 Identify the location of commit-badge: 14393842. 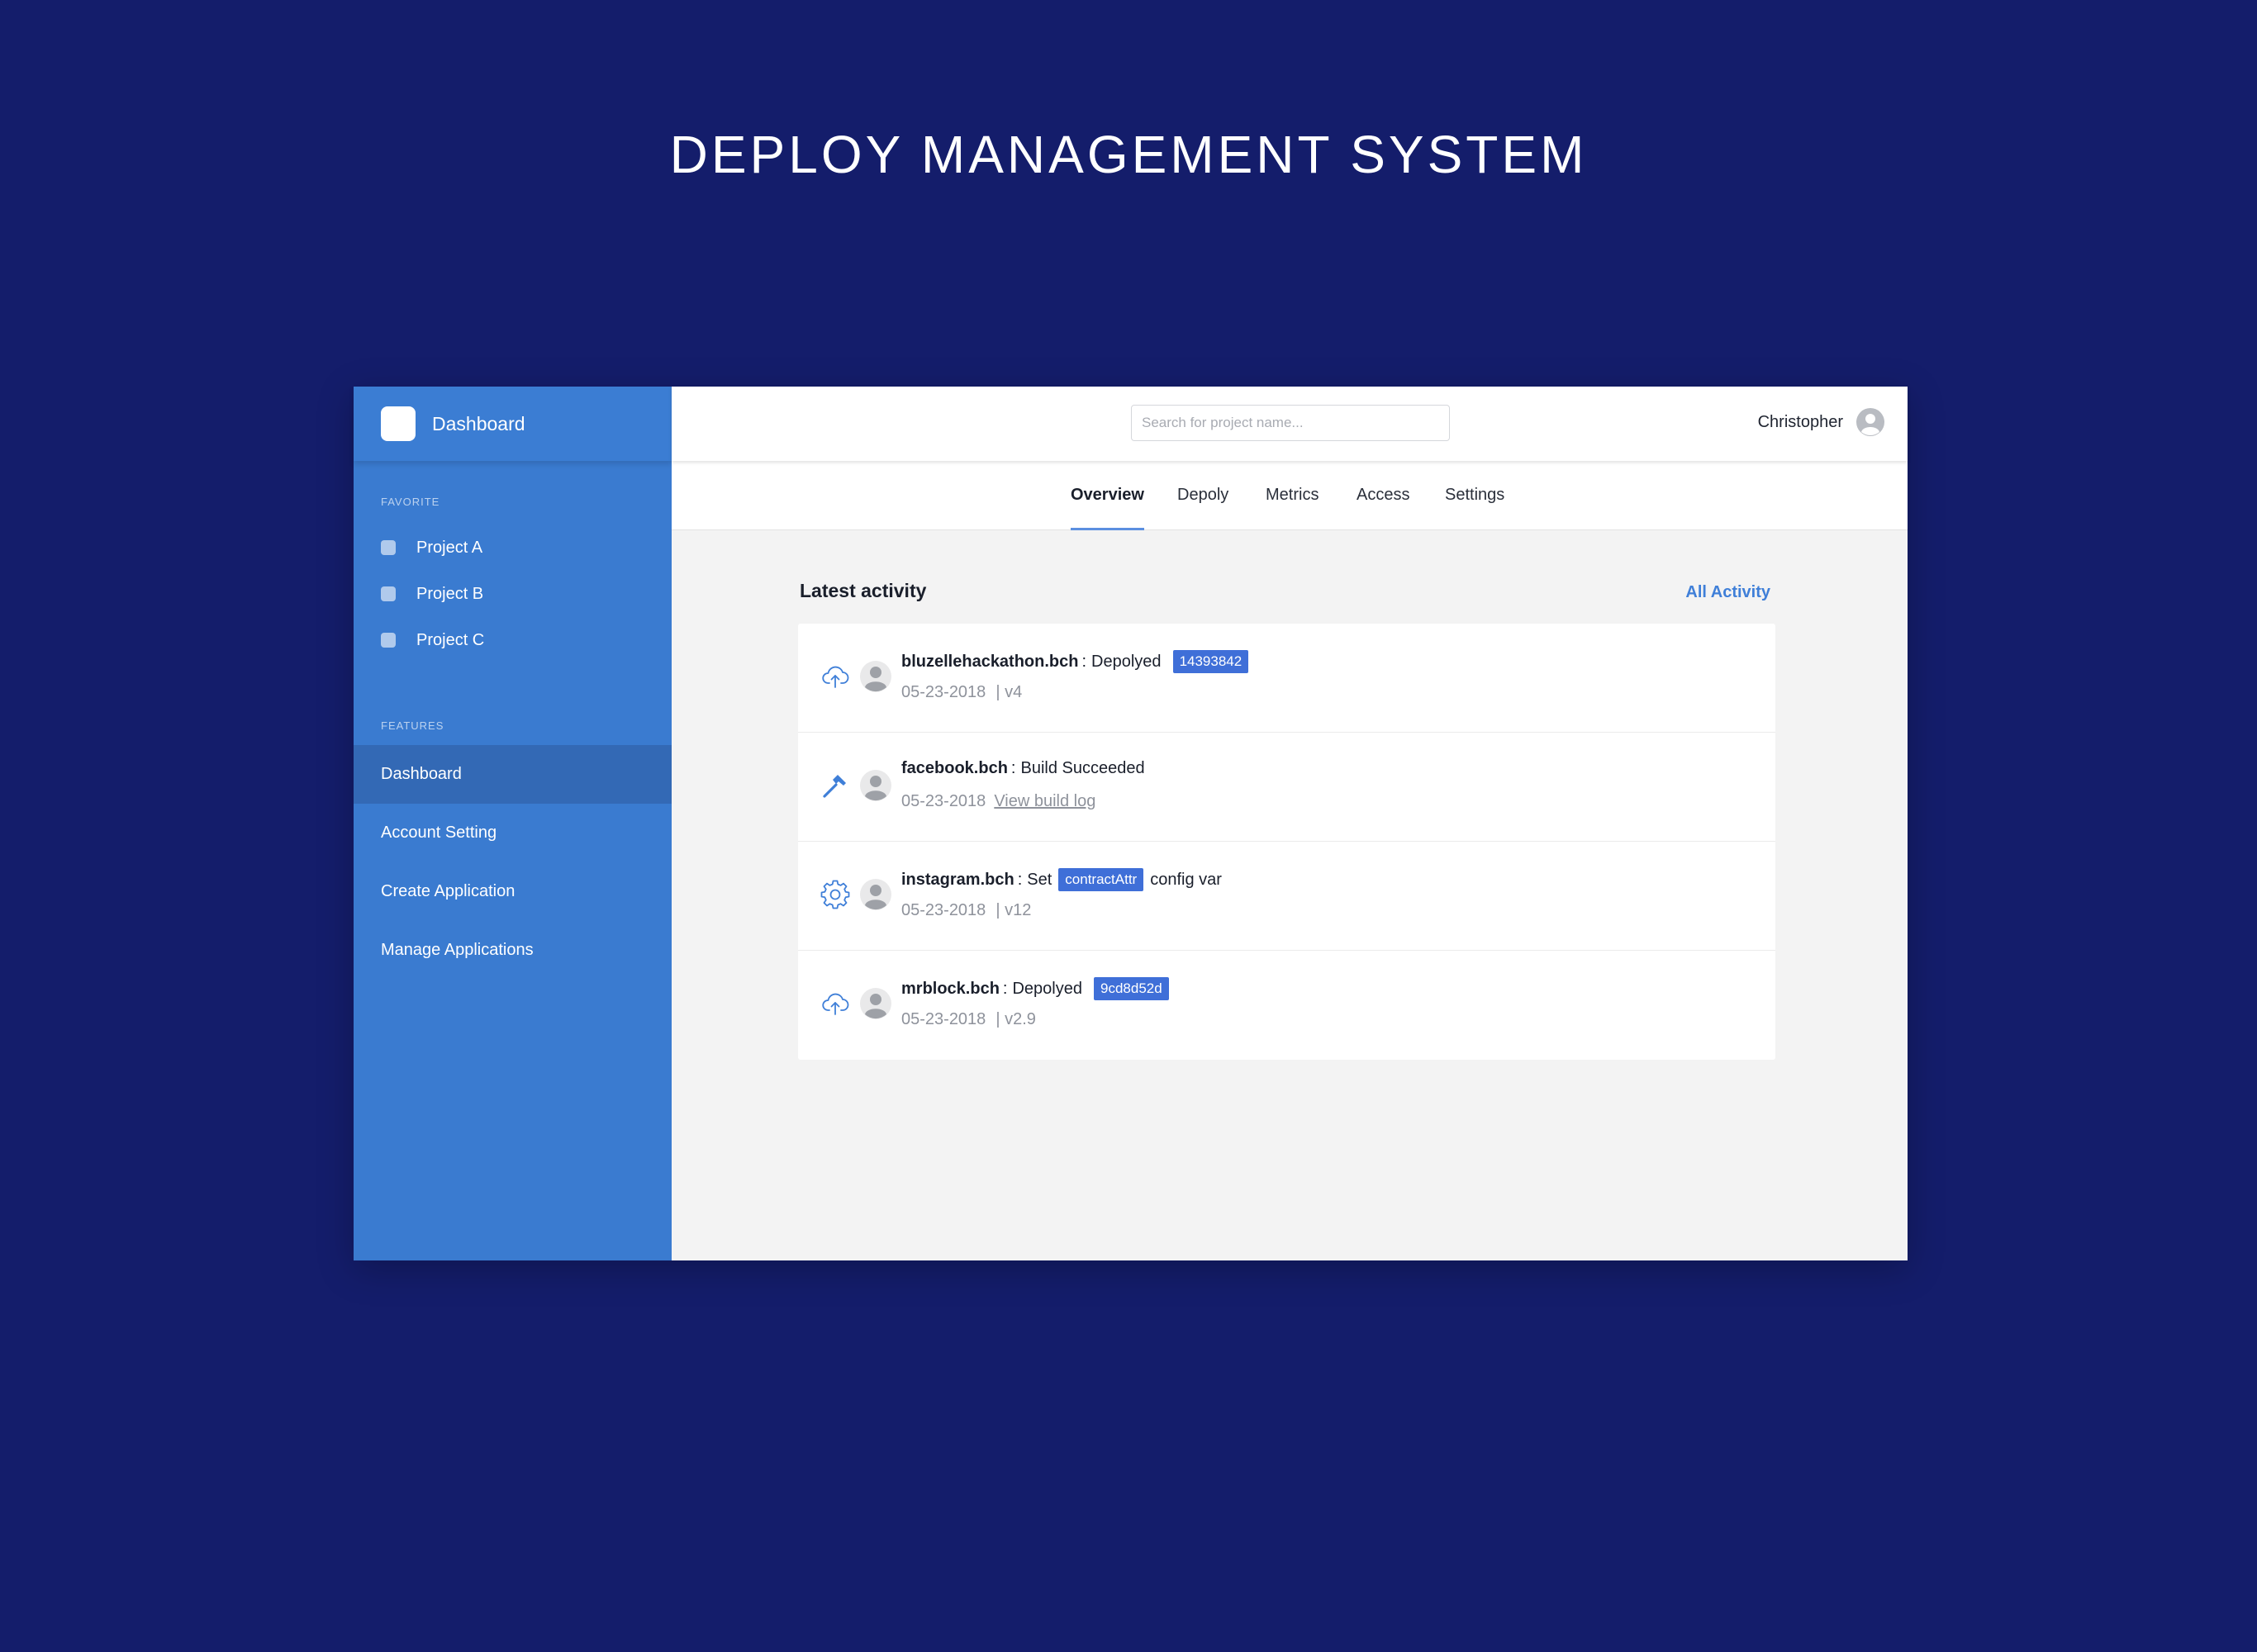
(1210, 661).